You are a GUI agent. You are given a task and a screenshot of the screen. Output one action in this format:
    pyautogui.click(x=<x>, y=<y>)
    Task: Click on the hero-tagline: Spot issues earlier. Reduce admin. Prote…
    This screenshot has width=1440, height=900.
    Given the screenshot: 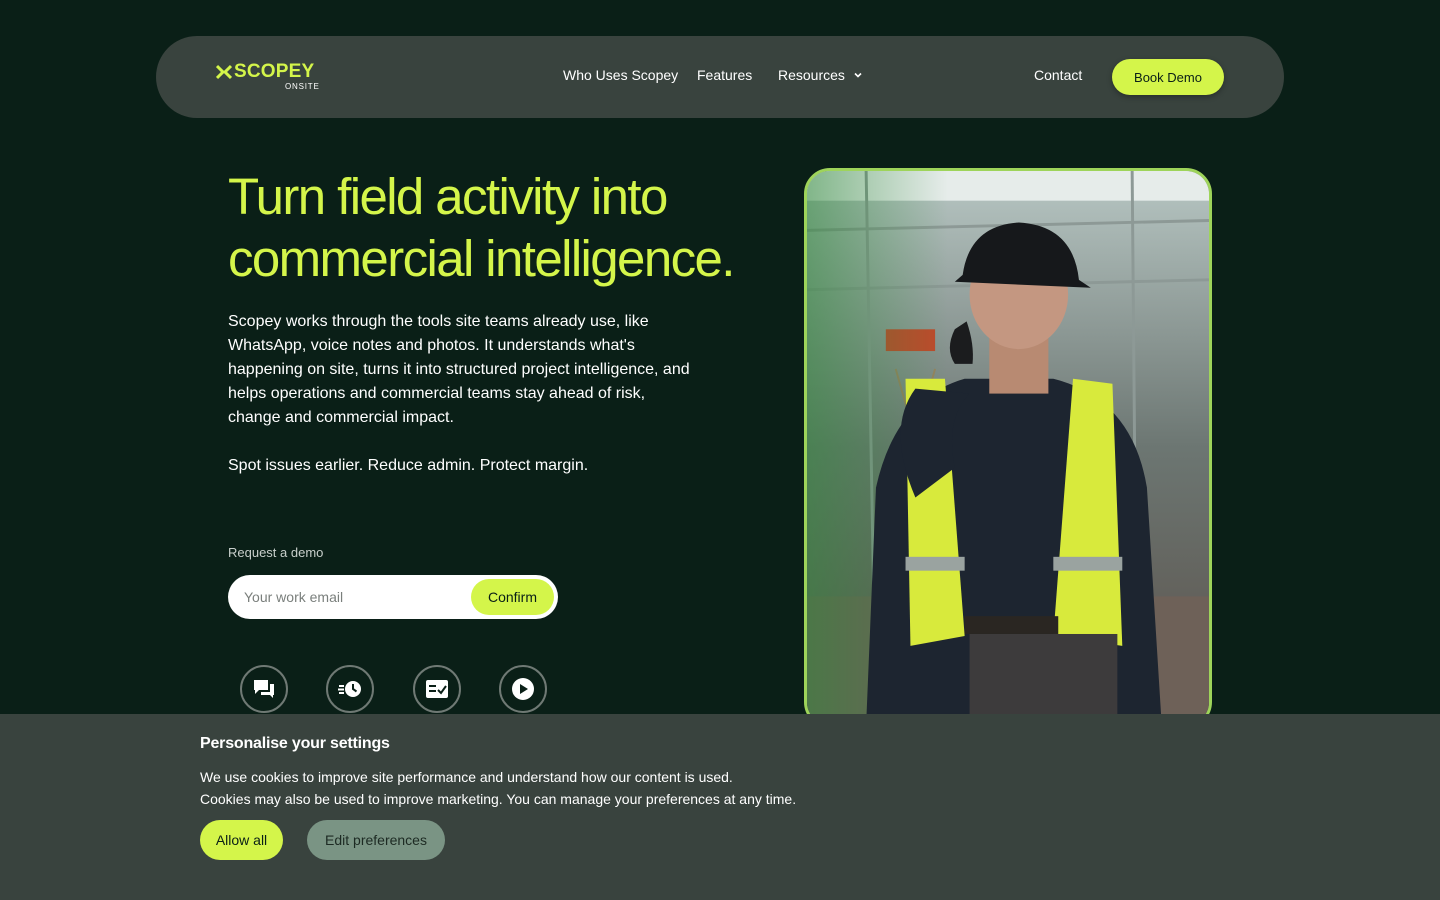 What is the action you would take?
    pyautogui.click(x=408, y=465)
    